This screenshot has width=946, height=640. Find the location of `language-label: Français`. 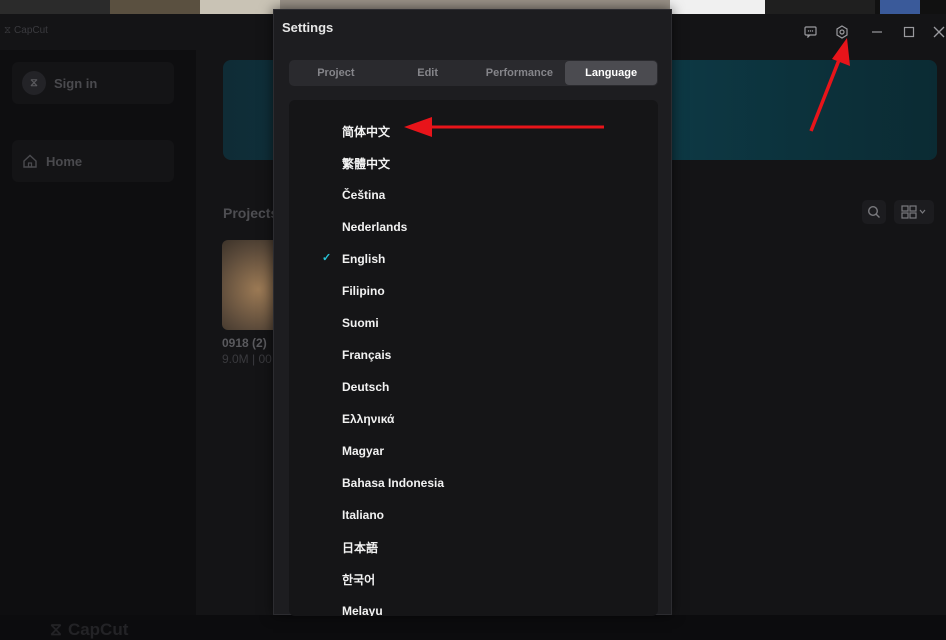

language-label: Français is located at coordinates (367, 355).